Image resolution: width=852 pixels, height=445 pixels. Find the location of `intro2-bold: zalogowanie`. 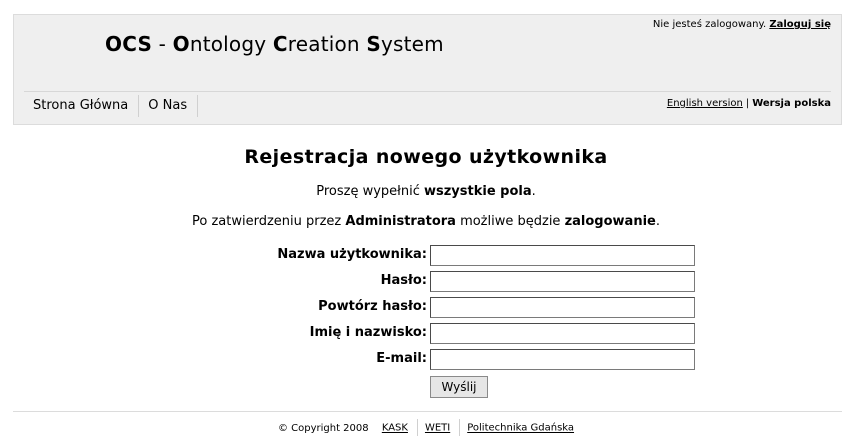

intro2-bold: zalogowanie is located at coordinates (610, 221).